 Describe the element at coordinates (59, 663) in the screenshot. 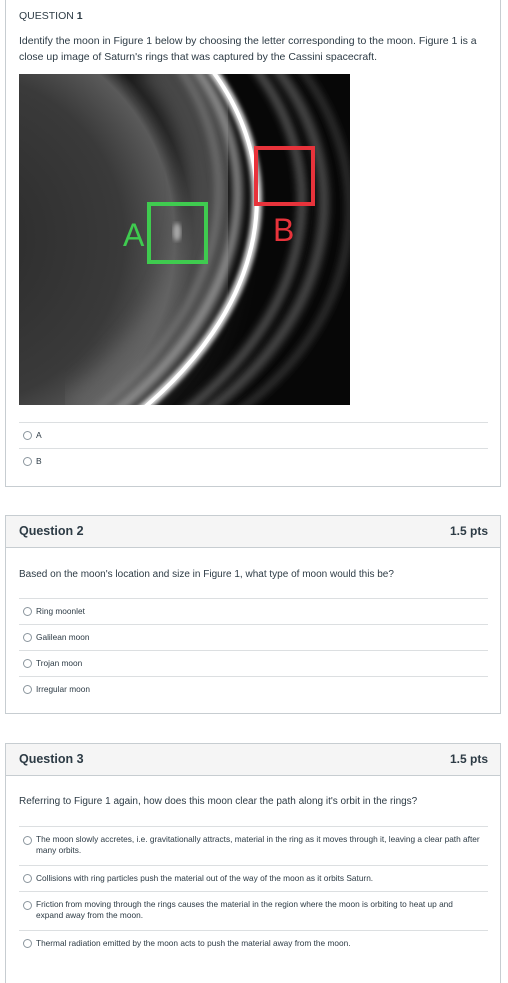

I see `answer-label: Trojan moon` at that location.